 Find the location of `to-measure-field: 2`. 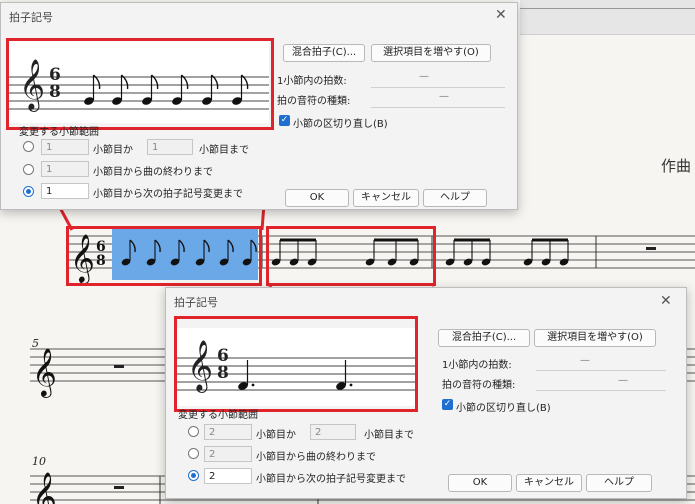

to-measure-field: 2 is located at coordinates (333, 432).